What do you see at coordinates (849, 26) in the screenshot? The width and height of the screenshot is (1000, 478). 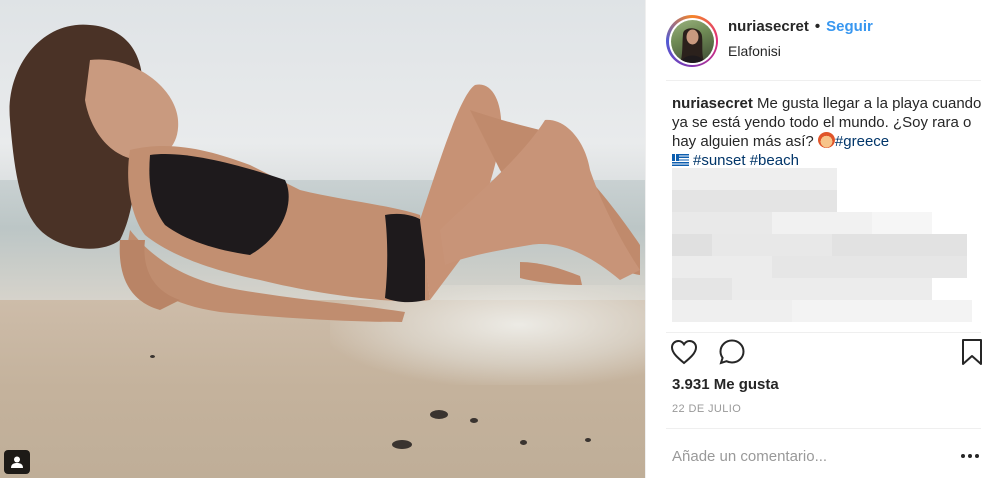 I see `follow-button: Seguir` at bounding box center [849, 26].